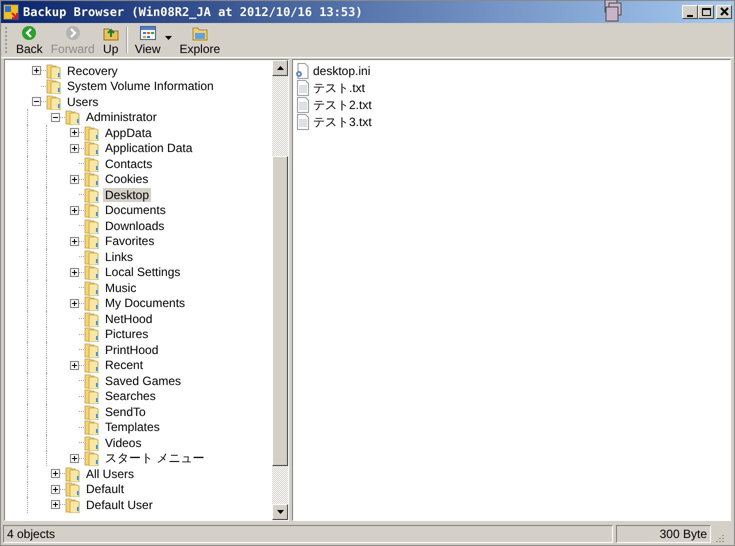 The height and width of the screenshot is (546, 735). What do you see at coordinates (280, 512) in the screenshot?
I see `scroll-down-button` at bounding box center [280, 512].